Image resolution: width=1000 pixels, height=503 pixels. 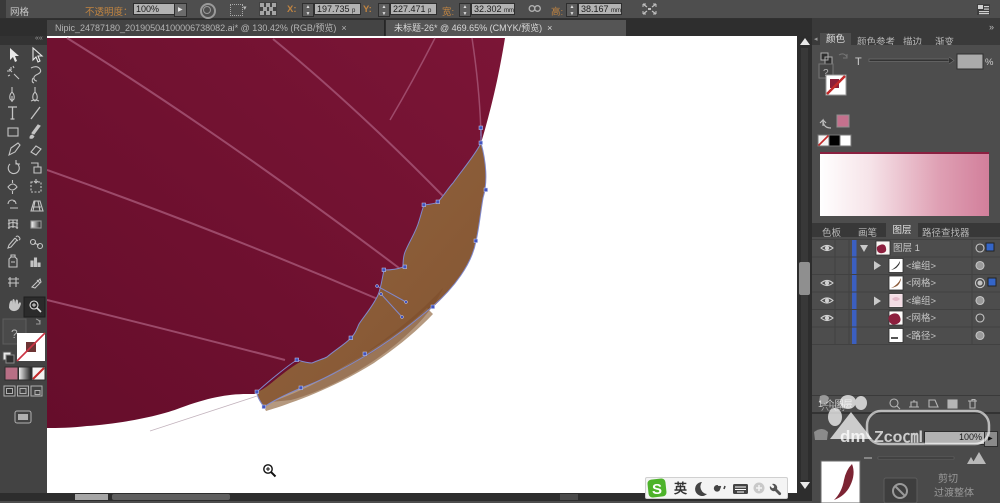 I want to click on svg-text: 过渡整体, so click(x=954, y=492).